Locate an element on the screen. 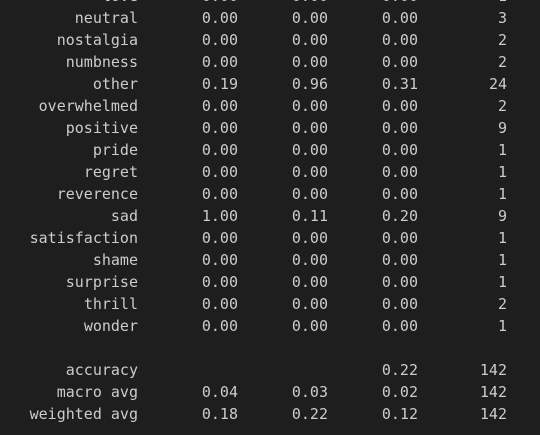 The height and width of the screenshot is (435, 540). metric-label: numbness is located at coordinates (101, 62).